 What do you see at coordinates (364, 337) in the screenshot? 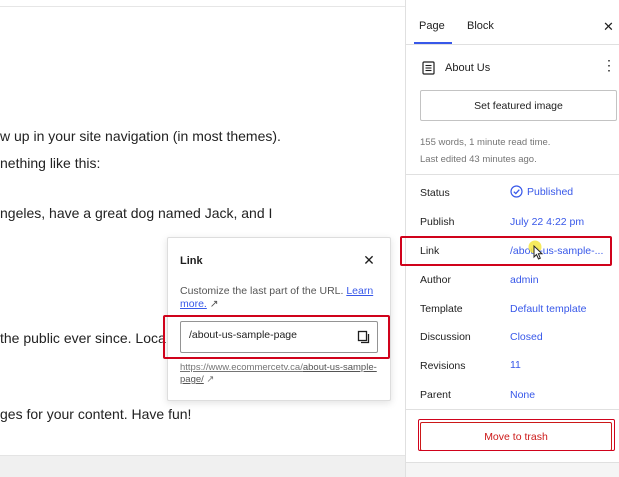
I see `copy-icon` at bounding box center [364, 337].